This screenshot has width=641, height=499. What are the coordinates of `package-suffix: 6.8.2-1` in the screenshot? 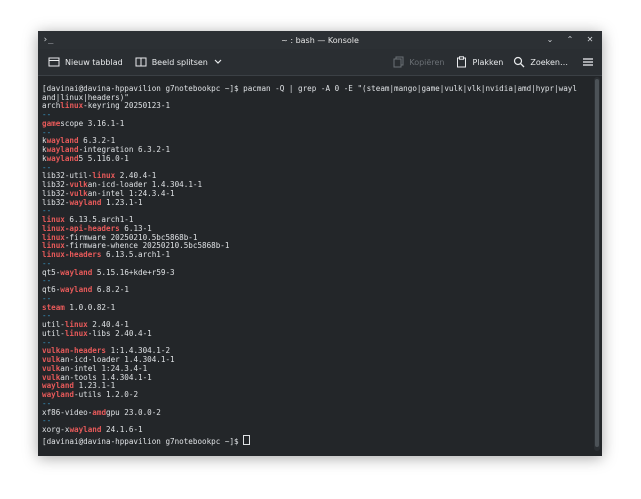 It's located at (110, 289).